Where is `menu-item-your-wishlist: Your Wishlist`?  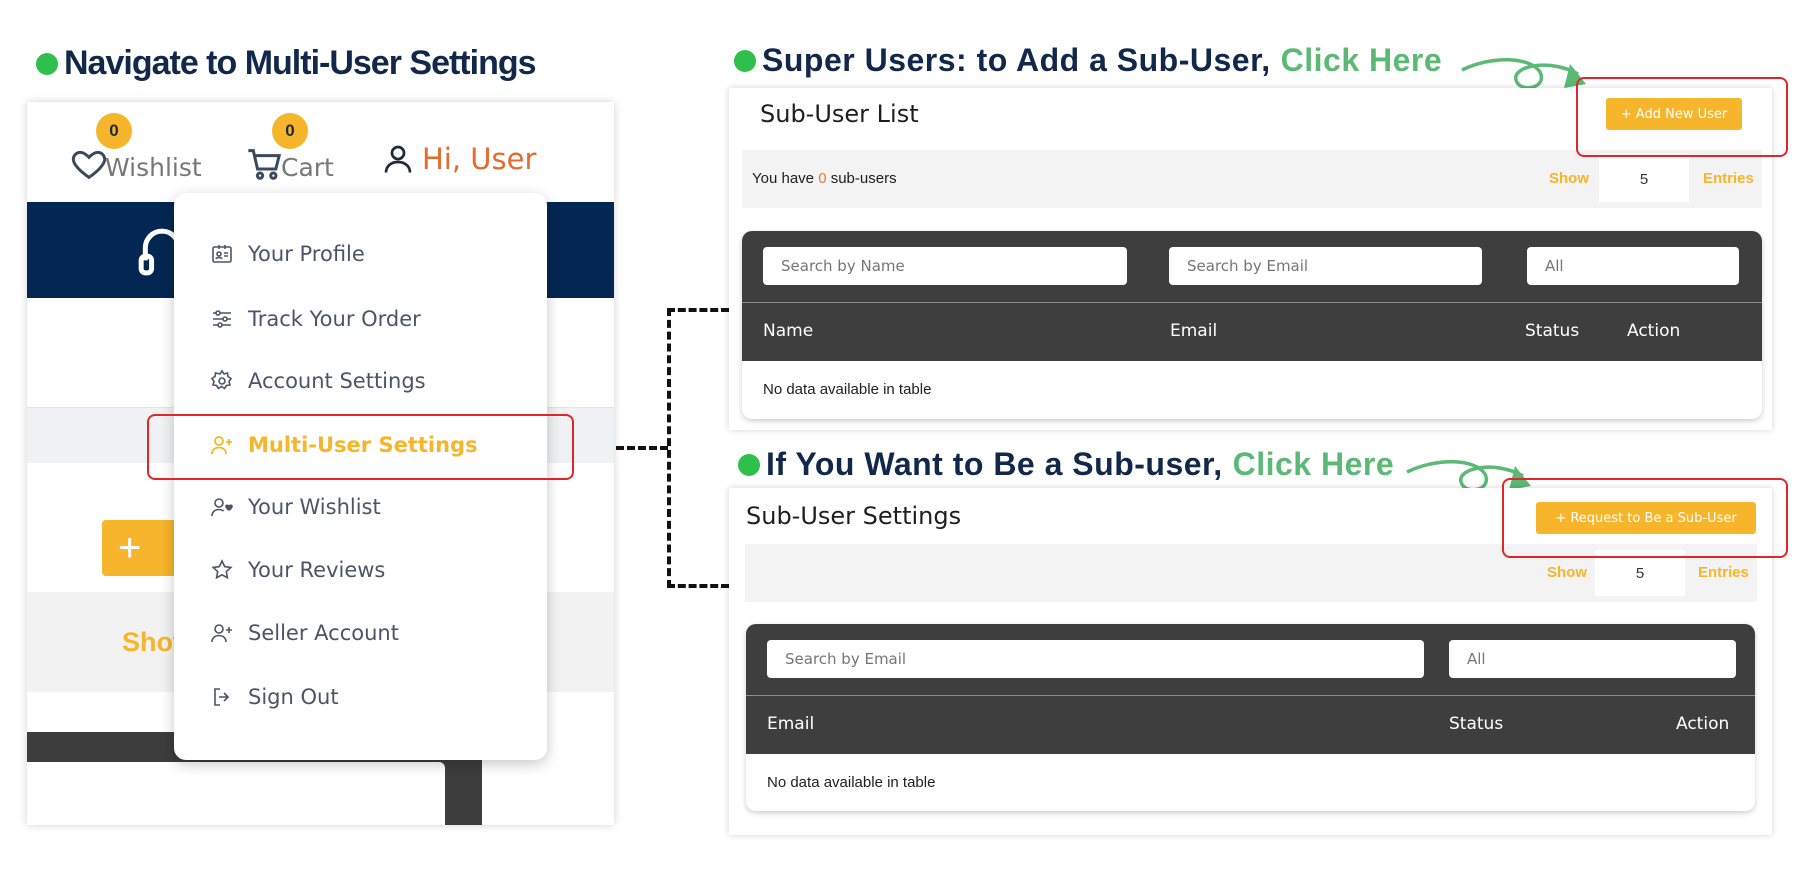
menu-item-your-wishlist: Your Wishlist is located at coordinates (295, 507).